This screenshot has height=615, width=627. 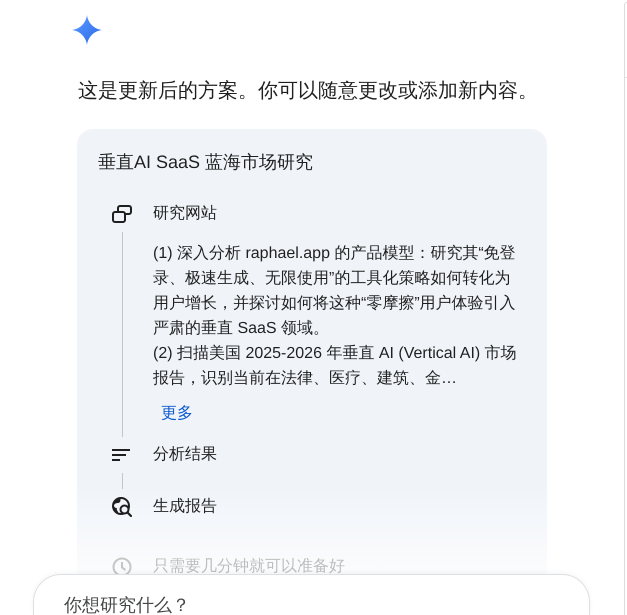 What do you see at coordinates (122, 567) in the screenshot?
I see `clock-icon` at bounding box center [122, 567].